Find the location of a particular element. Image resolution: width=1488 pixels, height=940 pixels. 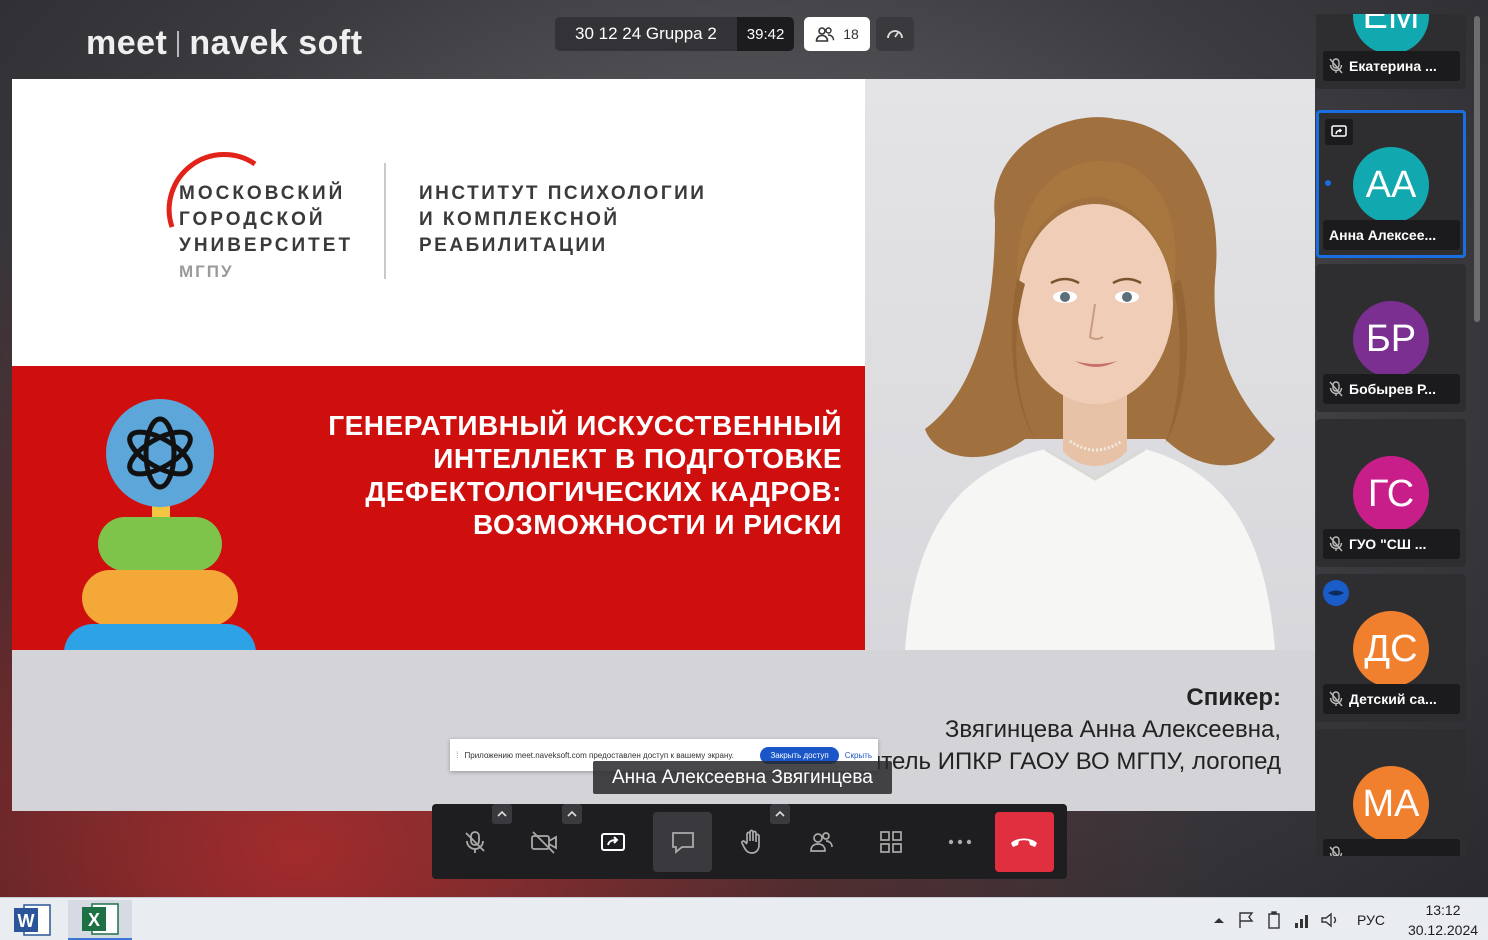

avatar-initials: МА is located at coordinates (1391, 803).